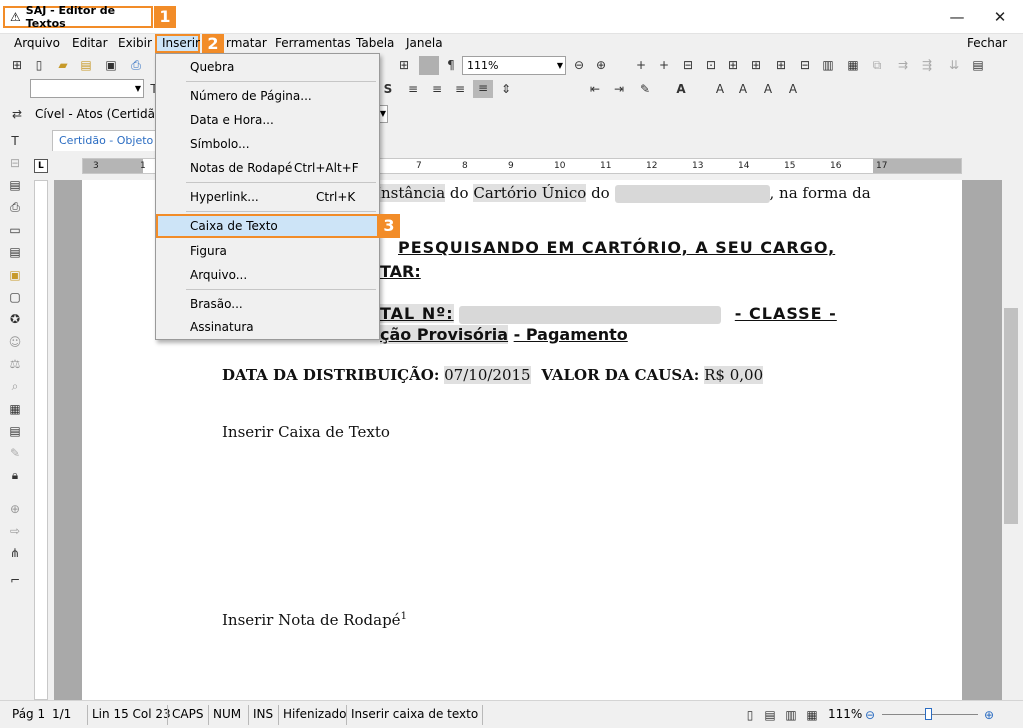 This screenshot has height=728, width=1023. What do you see at coordinates (313, 43) in the screenshot?
I see `menu-ferramentas: Ferramentas` at bounding box center [313, 43].